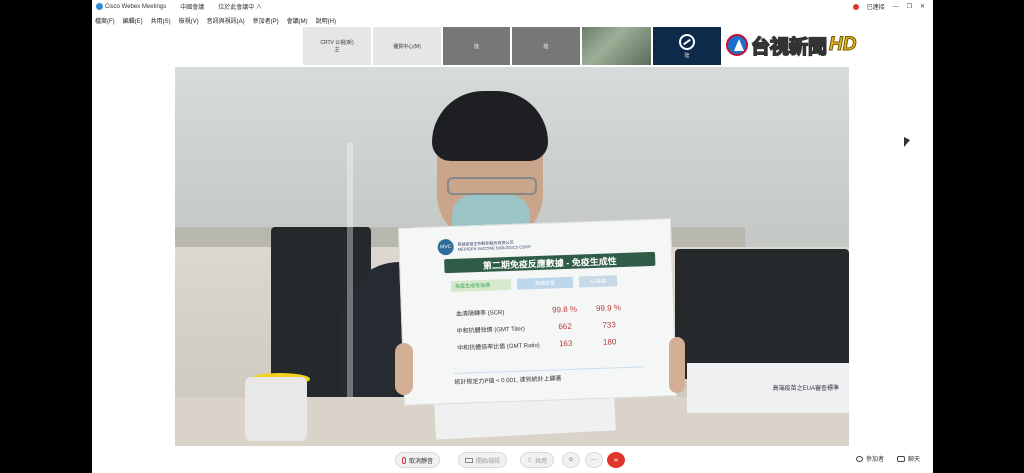  What do you see at coordinates (189, 20) in the screenshot?
I see `menu-view: 檢視(V)` at bounding box center [189, 20].